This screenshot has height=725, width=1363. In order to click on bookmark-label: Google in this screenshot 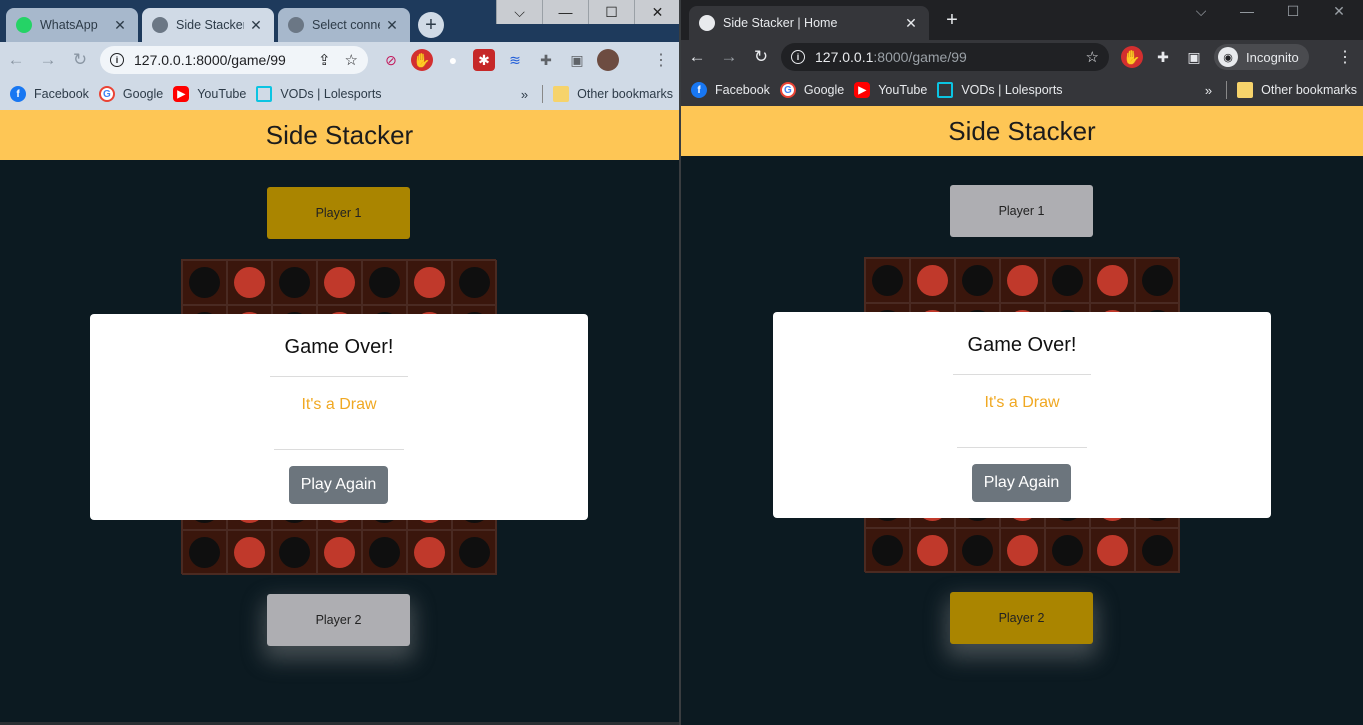, I will do `click(143, 94)`.